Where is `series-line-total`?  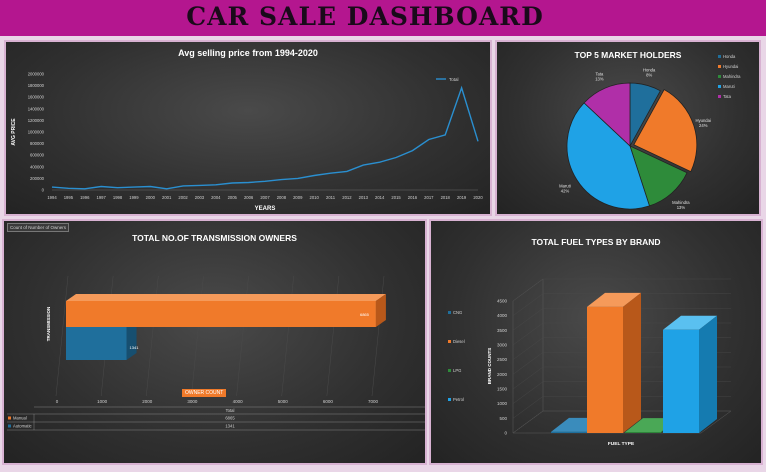 series-line-total is located at coordinates (265, 137).